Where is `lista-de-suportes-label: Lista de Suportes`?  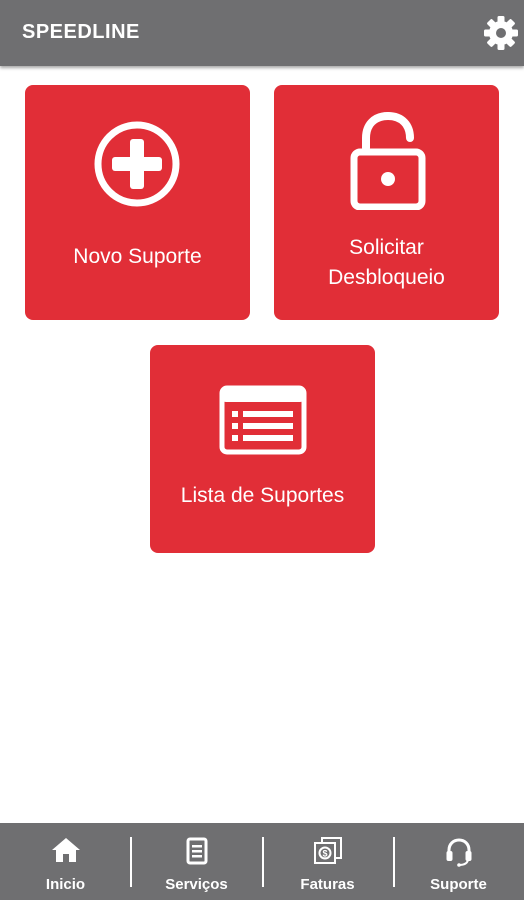 lista-de-suportes-label: Lista de Suportes is located at coordinates (262, 495).